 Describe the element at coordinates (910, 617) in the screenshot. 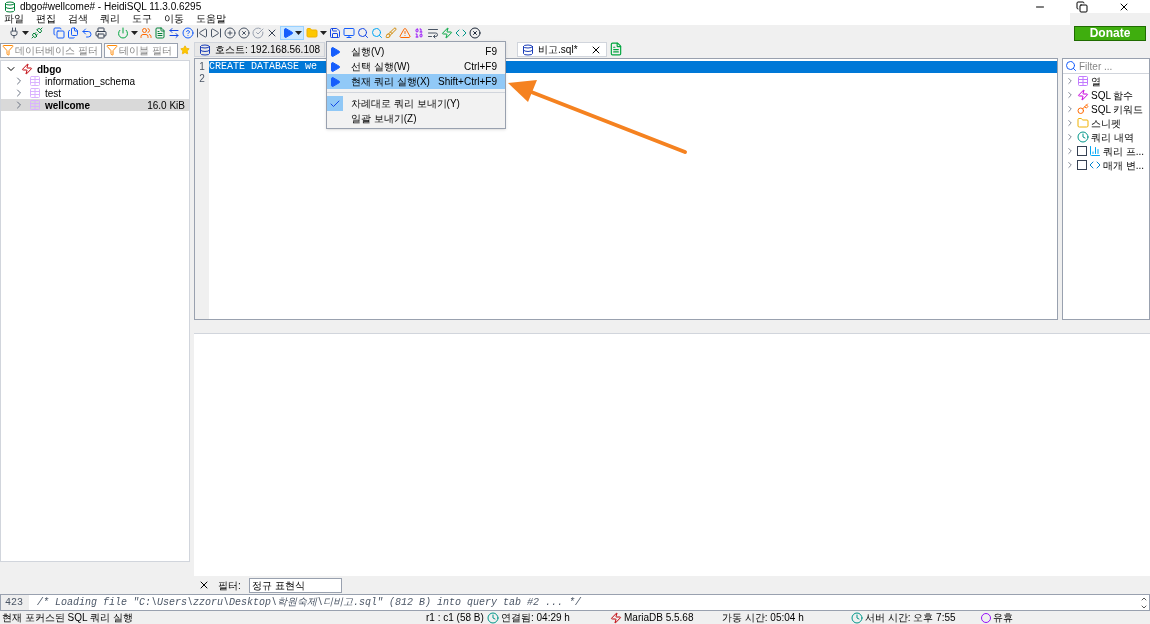

I see `status-text: 서버 시간: 오후 7:55` at that location.